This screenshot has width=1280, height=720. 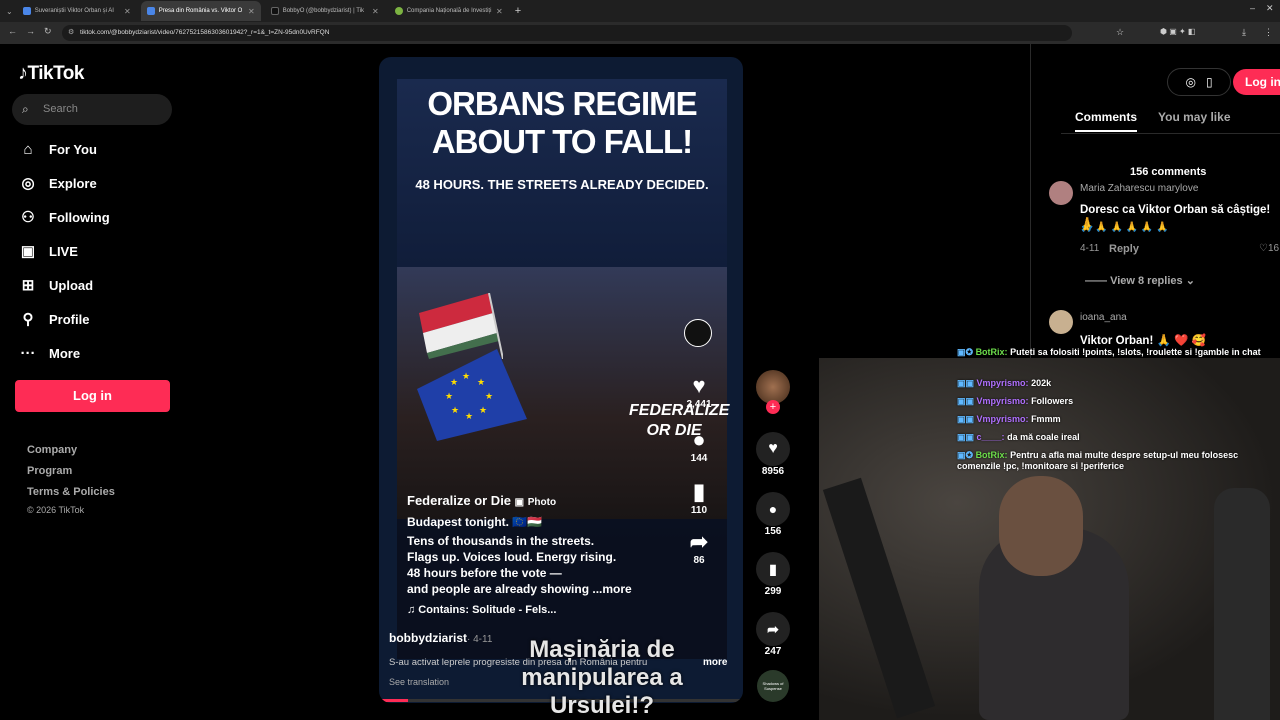 I want to click on view-replies-link: —— View 8 replies ⌄, so click(x=1140, y=280).